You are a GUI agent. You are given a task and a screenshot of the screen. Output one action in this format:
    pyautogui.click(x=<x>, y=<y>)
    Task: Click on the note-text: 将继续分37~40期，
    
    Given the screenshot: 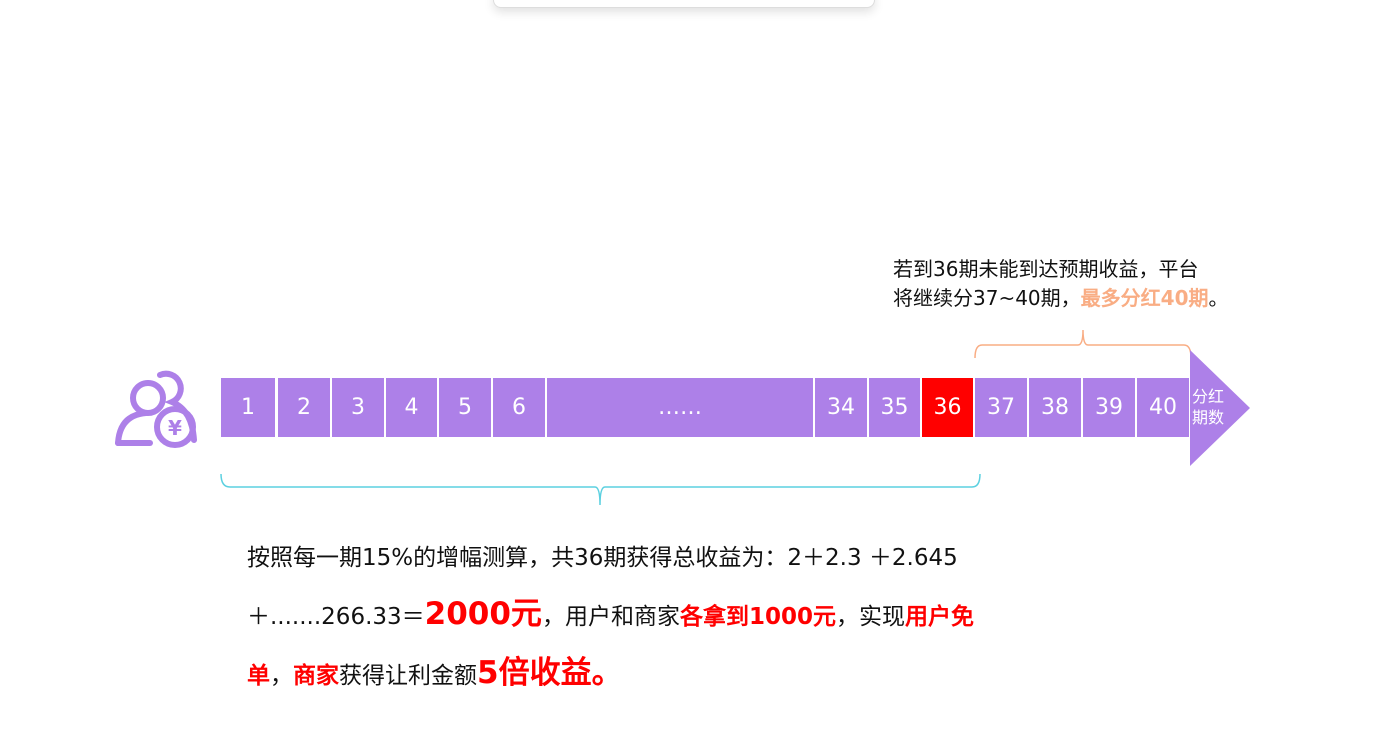 What is the action you would take?
    pyautogui.click(x=987, y=298)
    